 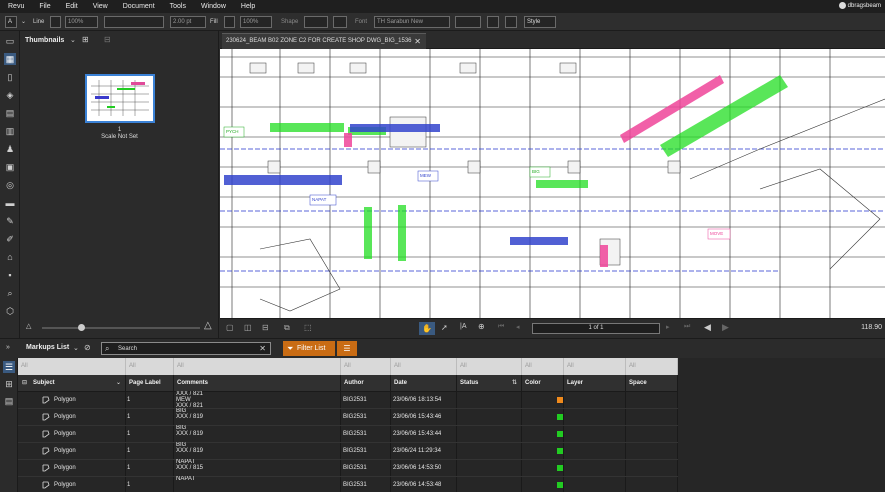 I want to click on summary-icon: ⊞, so click(x=9, y=384).